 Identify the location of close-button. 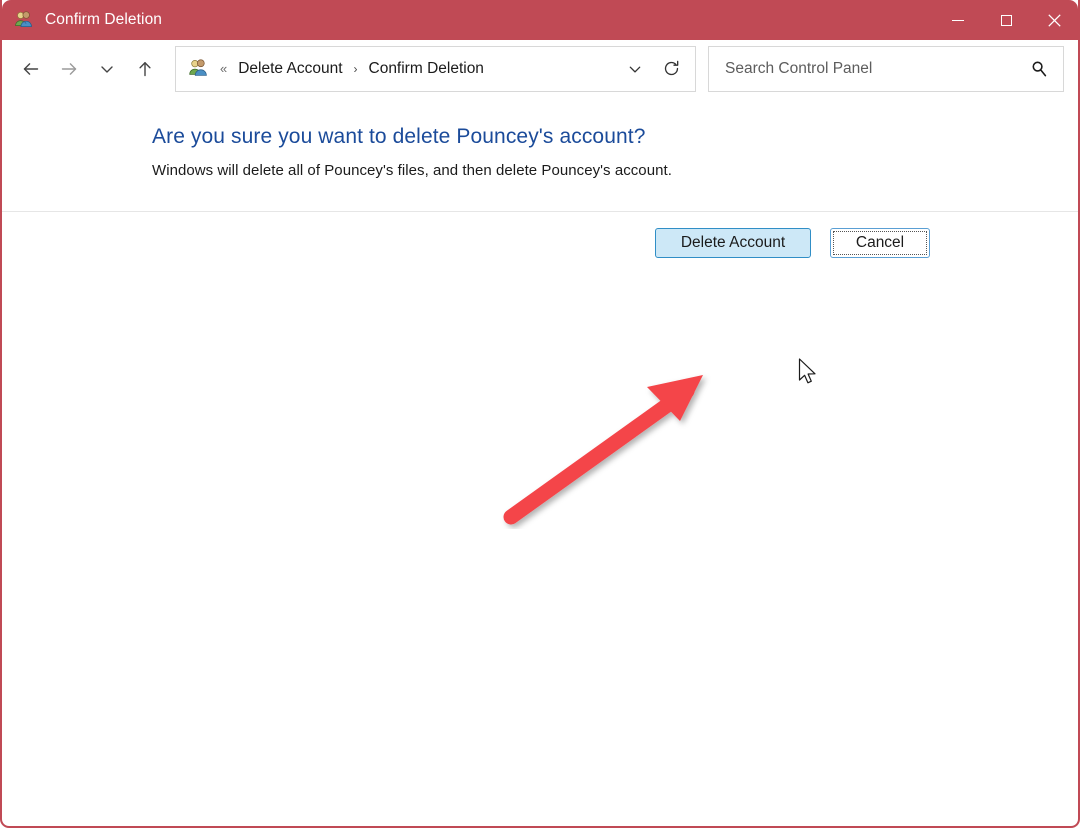
(1054, 20).